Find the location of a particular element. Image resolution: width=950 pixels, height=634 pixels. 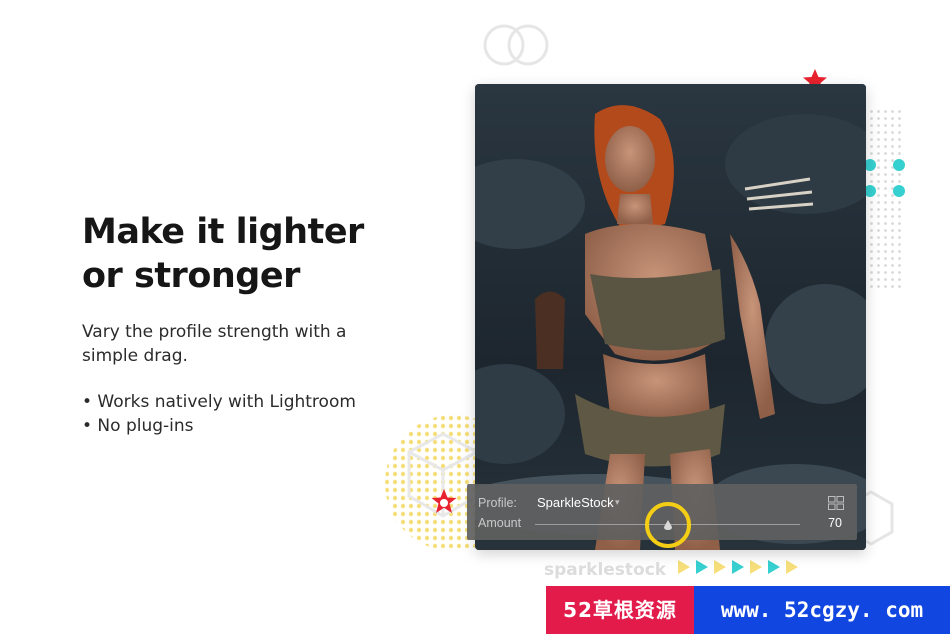

star-icon is located at coordinates (444, 501).